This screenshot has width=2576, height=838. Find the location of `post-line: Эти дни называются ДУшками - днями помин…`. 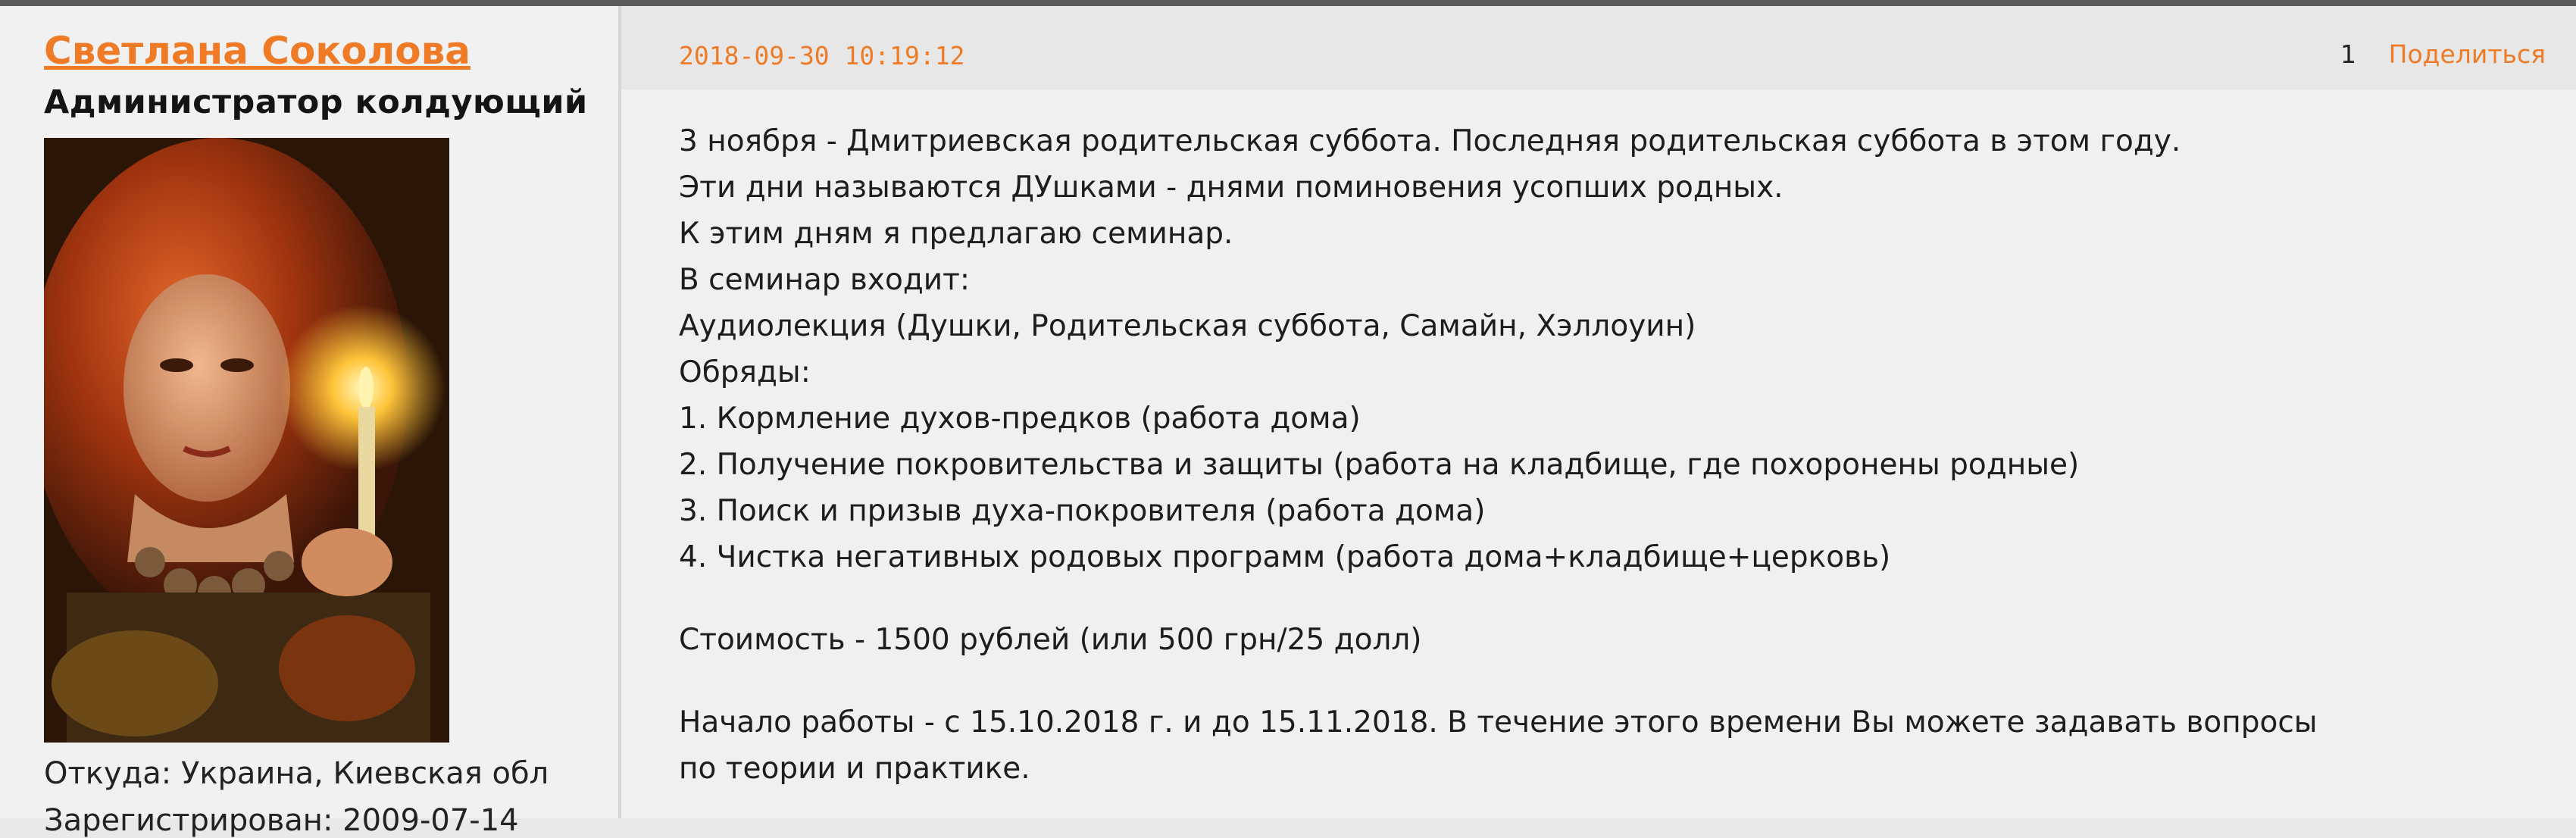

post-line: Эти дни называются ДУшками - днями помин… is located at coordinates (1232, 187).